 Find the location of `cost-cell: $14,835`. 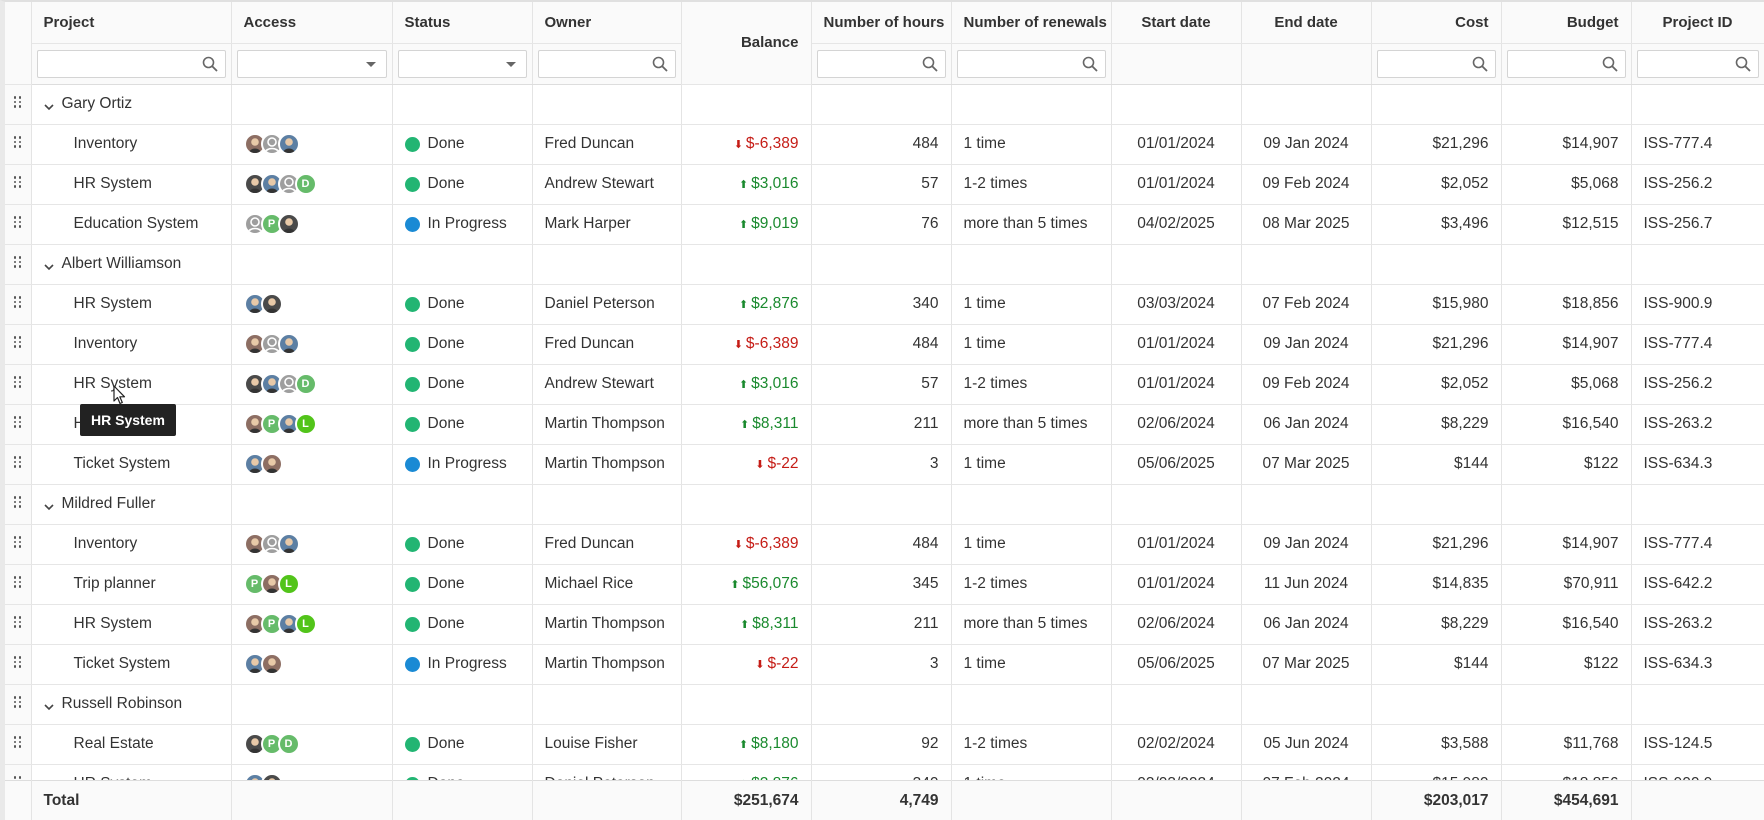

cost-cell: $14,835 is located at coordinates (1436, 584).